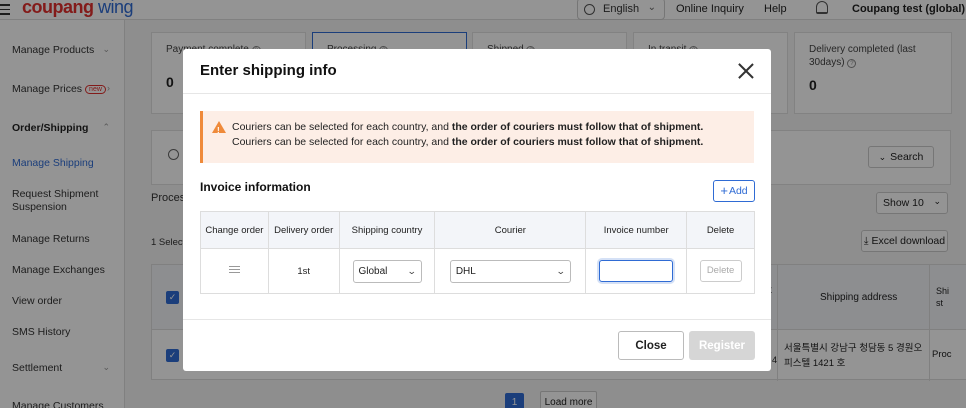 This screenshot has height=408, width=966. I want to click on modal-header: Enter shipping info, so click(477, 71).